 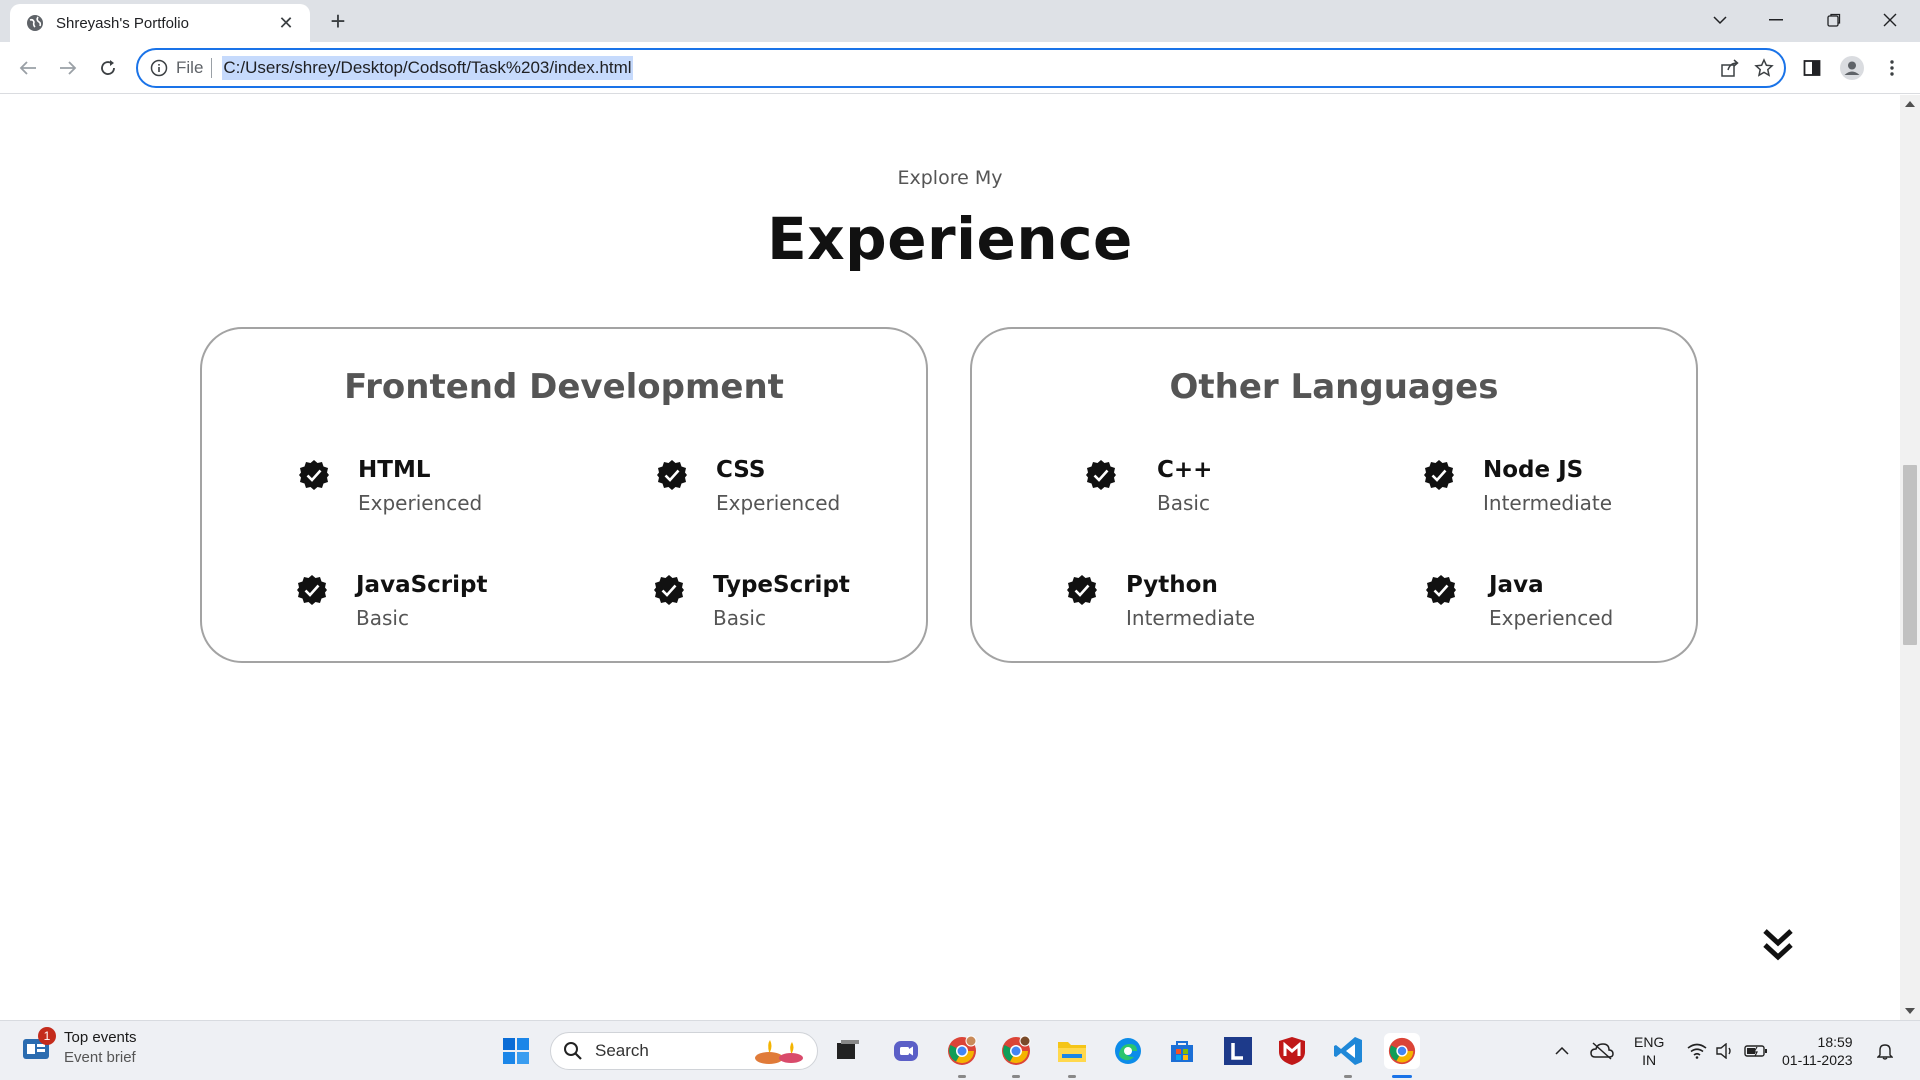 I want to click on browser-tab-strip: Shreyash's Portfolio ✕ +, so click(x=960, y=21).